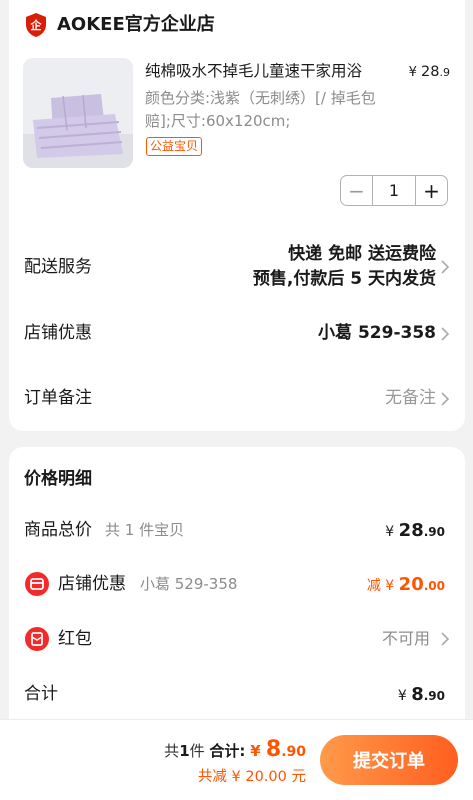  Describe the element at coordinates (75, 639) in the screenshot. I see `red-packet-label: 红包` at that location.